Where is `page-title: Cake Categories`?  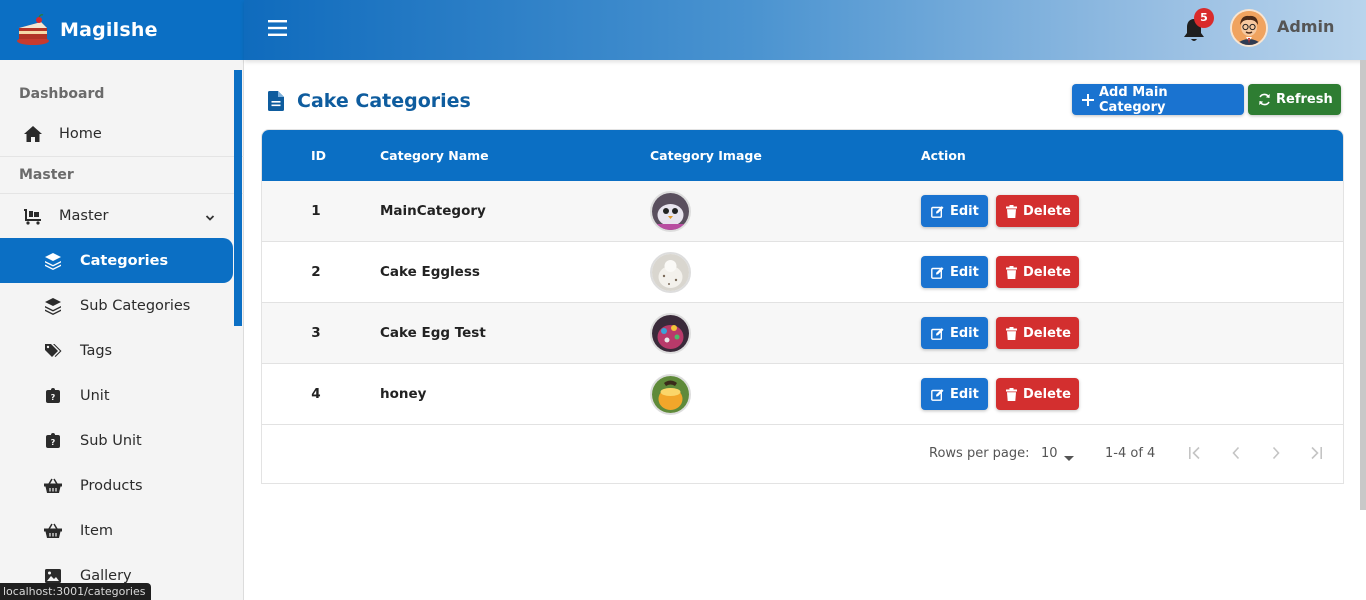 page-title: Cake Categories is located at coordinates (369, 101).